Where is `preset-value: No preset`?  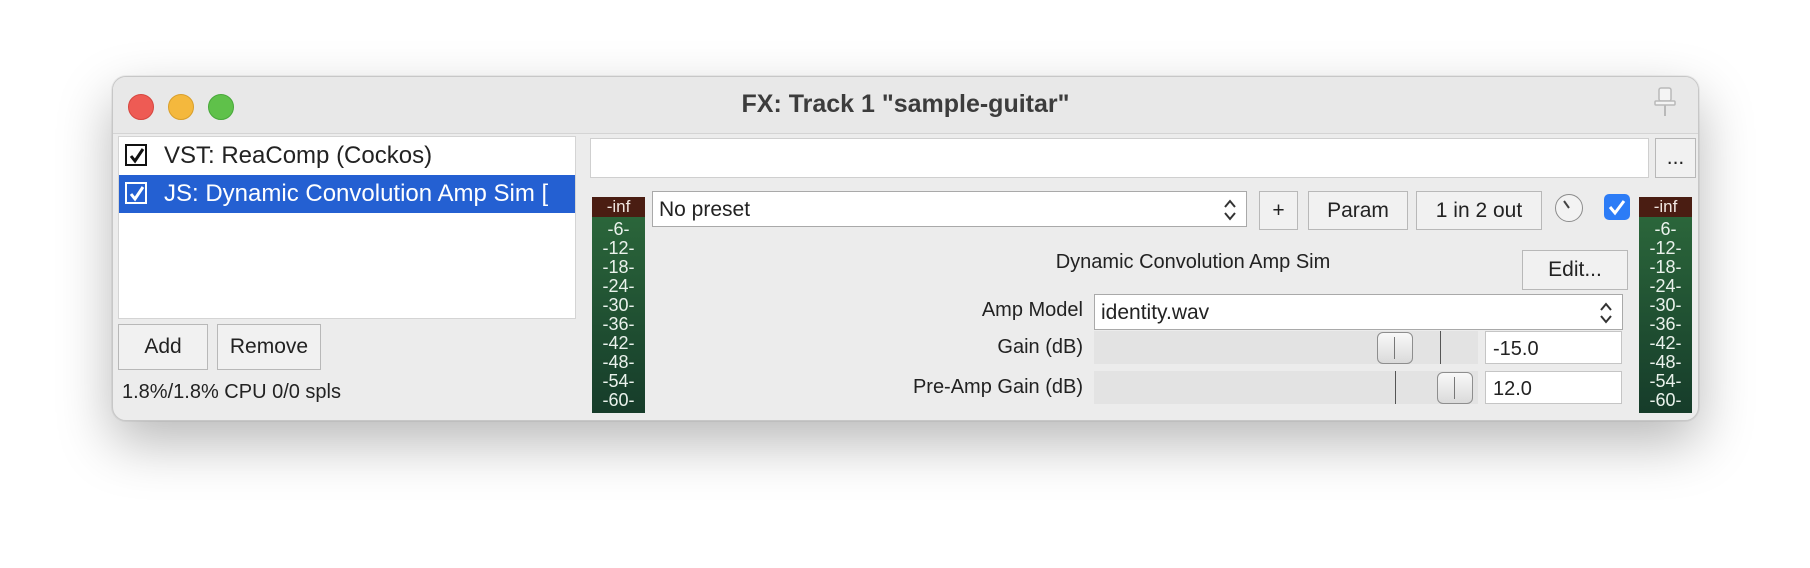
preset-value: No preset is located at coordinates (705, 209).